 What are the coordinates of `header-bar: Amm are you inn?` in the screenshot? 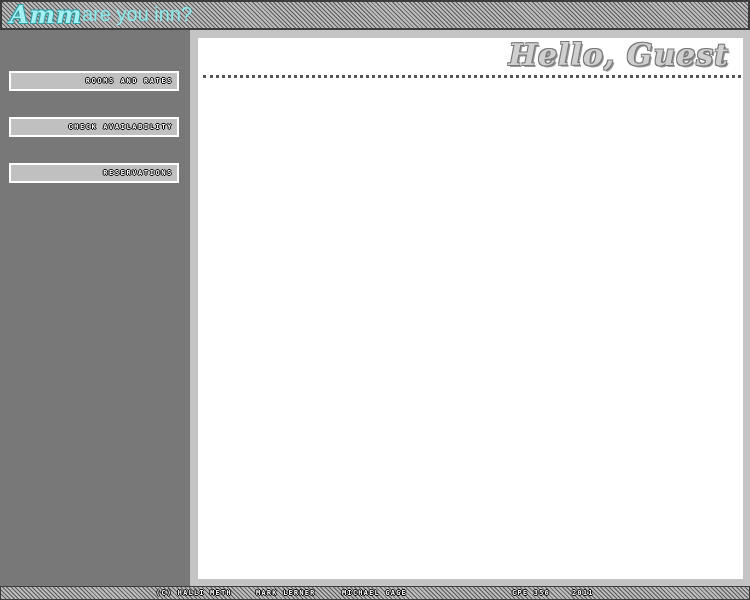 It's located at (375, 15).